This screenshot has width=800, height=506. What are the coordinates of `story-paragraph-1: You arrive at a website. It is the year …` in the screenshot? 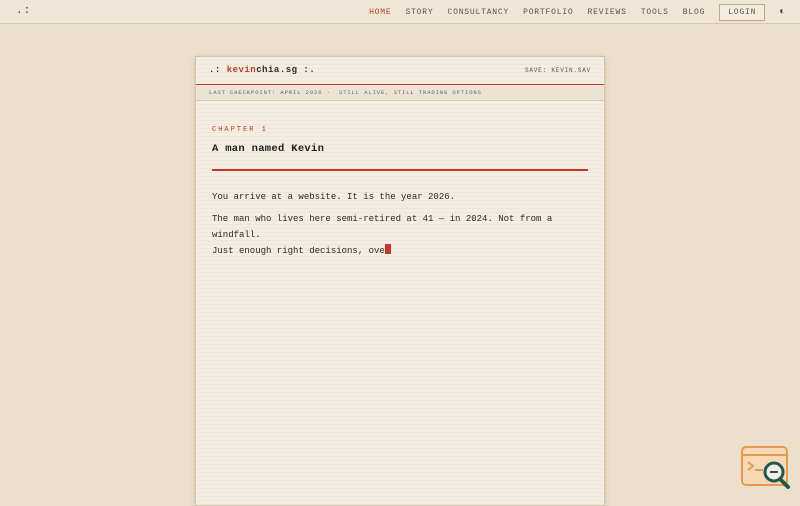 It's located at (334, 197).